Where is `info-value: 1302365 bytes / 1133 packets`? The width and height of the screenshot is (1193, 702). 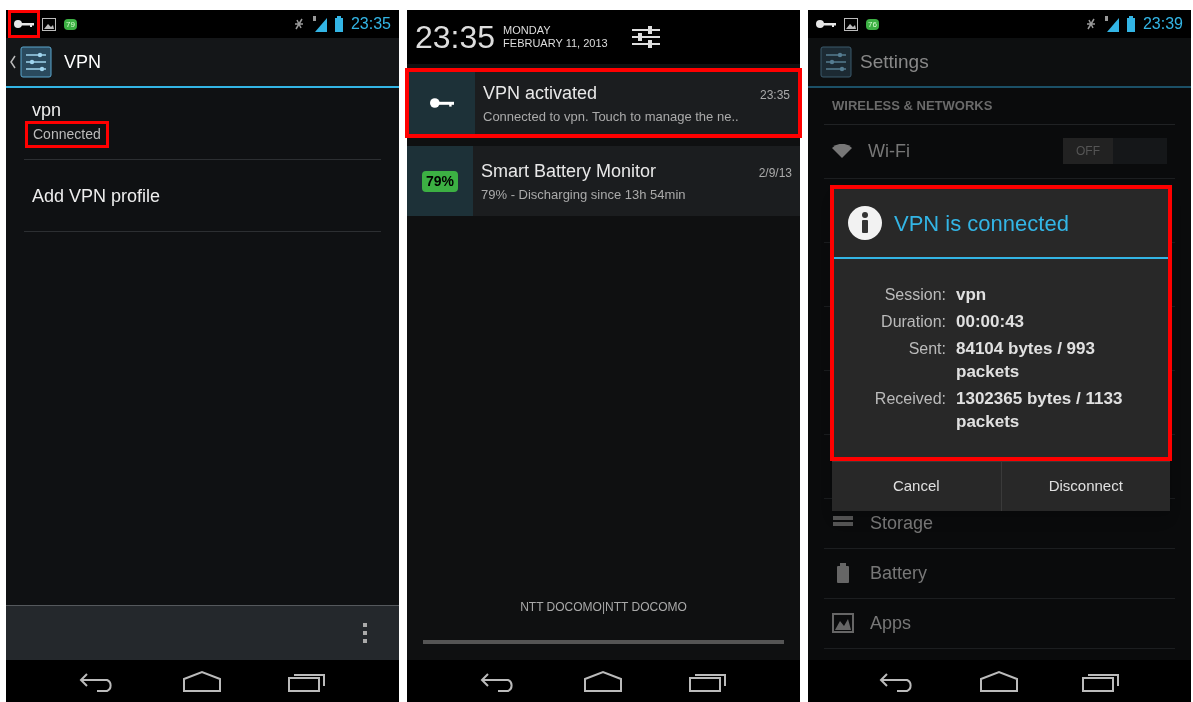 info-value: 1302365 bytes / 1133 packets is located at coordinates (1040, 410).